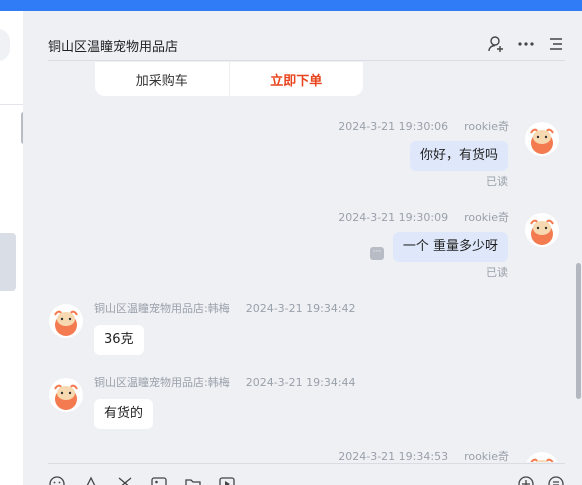  I want to click on message-meta: 2024-3-21 19:34:53 rookie奇, so click(423, 455).